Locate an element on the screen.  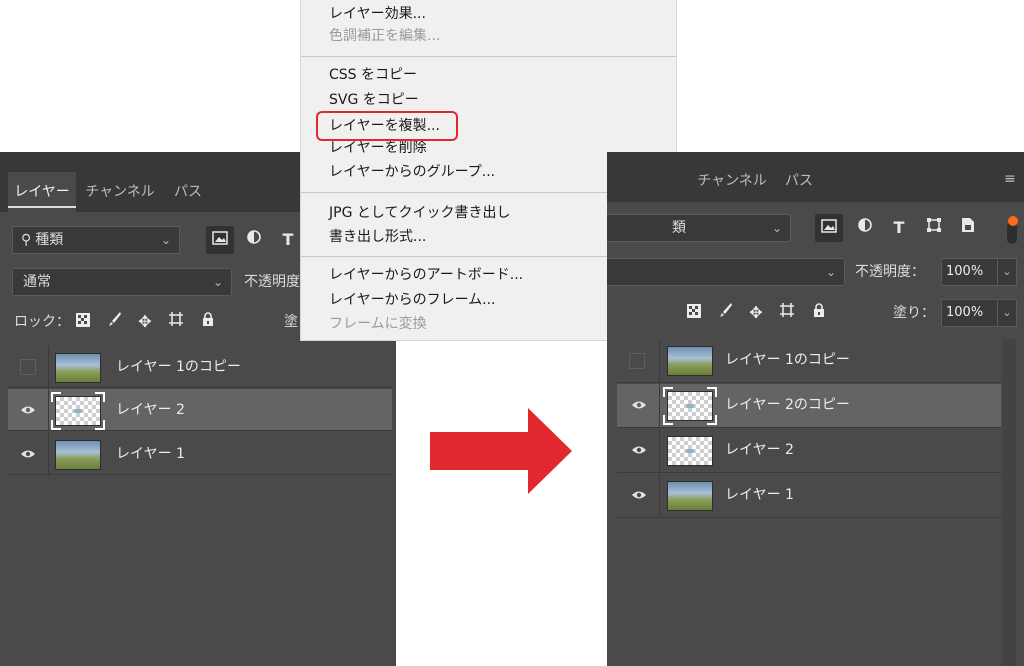
lock-label: ロック： is located at coordinates (42, 322).